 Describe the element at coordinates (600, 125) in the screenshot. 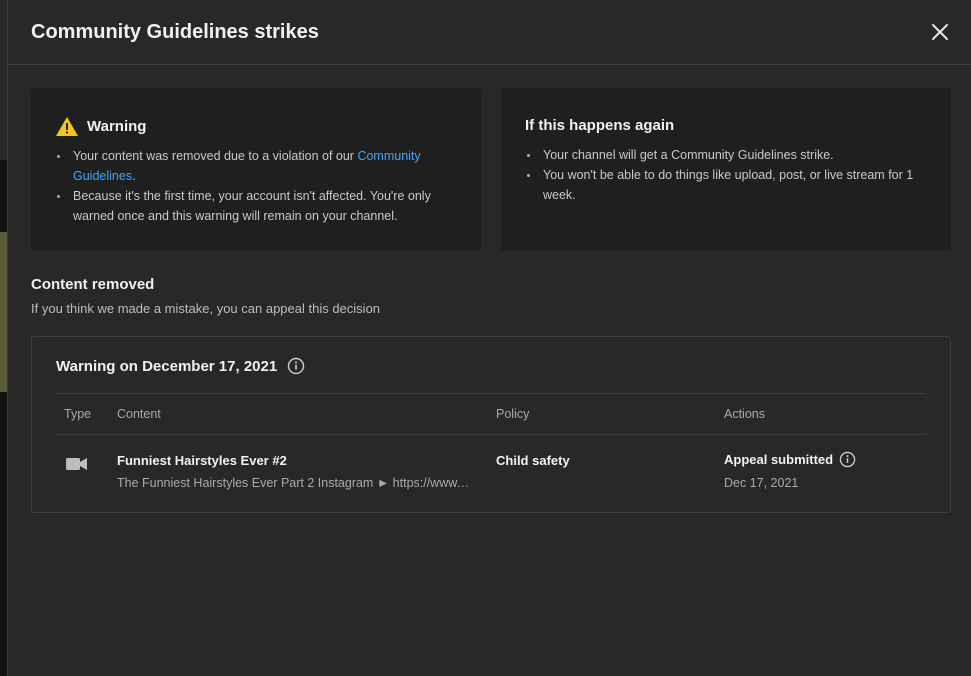

I see `if-happens-again-heading: If this happens again` at that location.